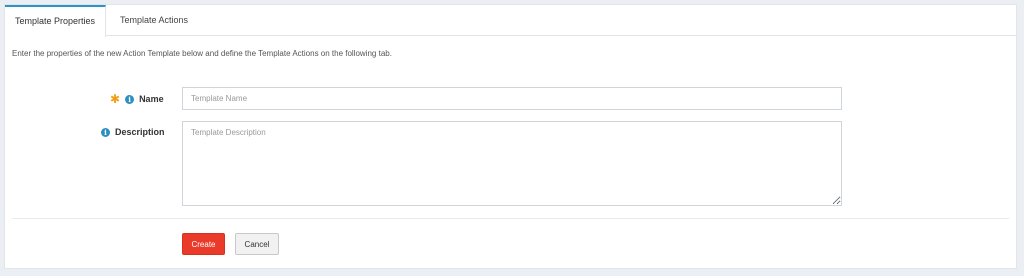 The width and height of the screenshot is (1024, 276). Describe the element at coordinates (55, 21) in the screenshot. I see `tab-template-properties: Template Properties` at that location.